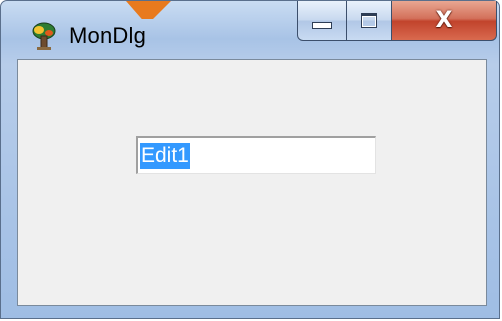  What do you see at coordinates (44, 36) in the screenshot?
I see `app-tree-icon` at bounding box center [44, 36].